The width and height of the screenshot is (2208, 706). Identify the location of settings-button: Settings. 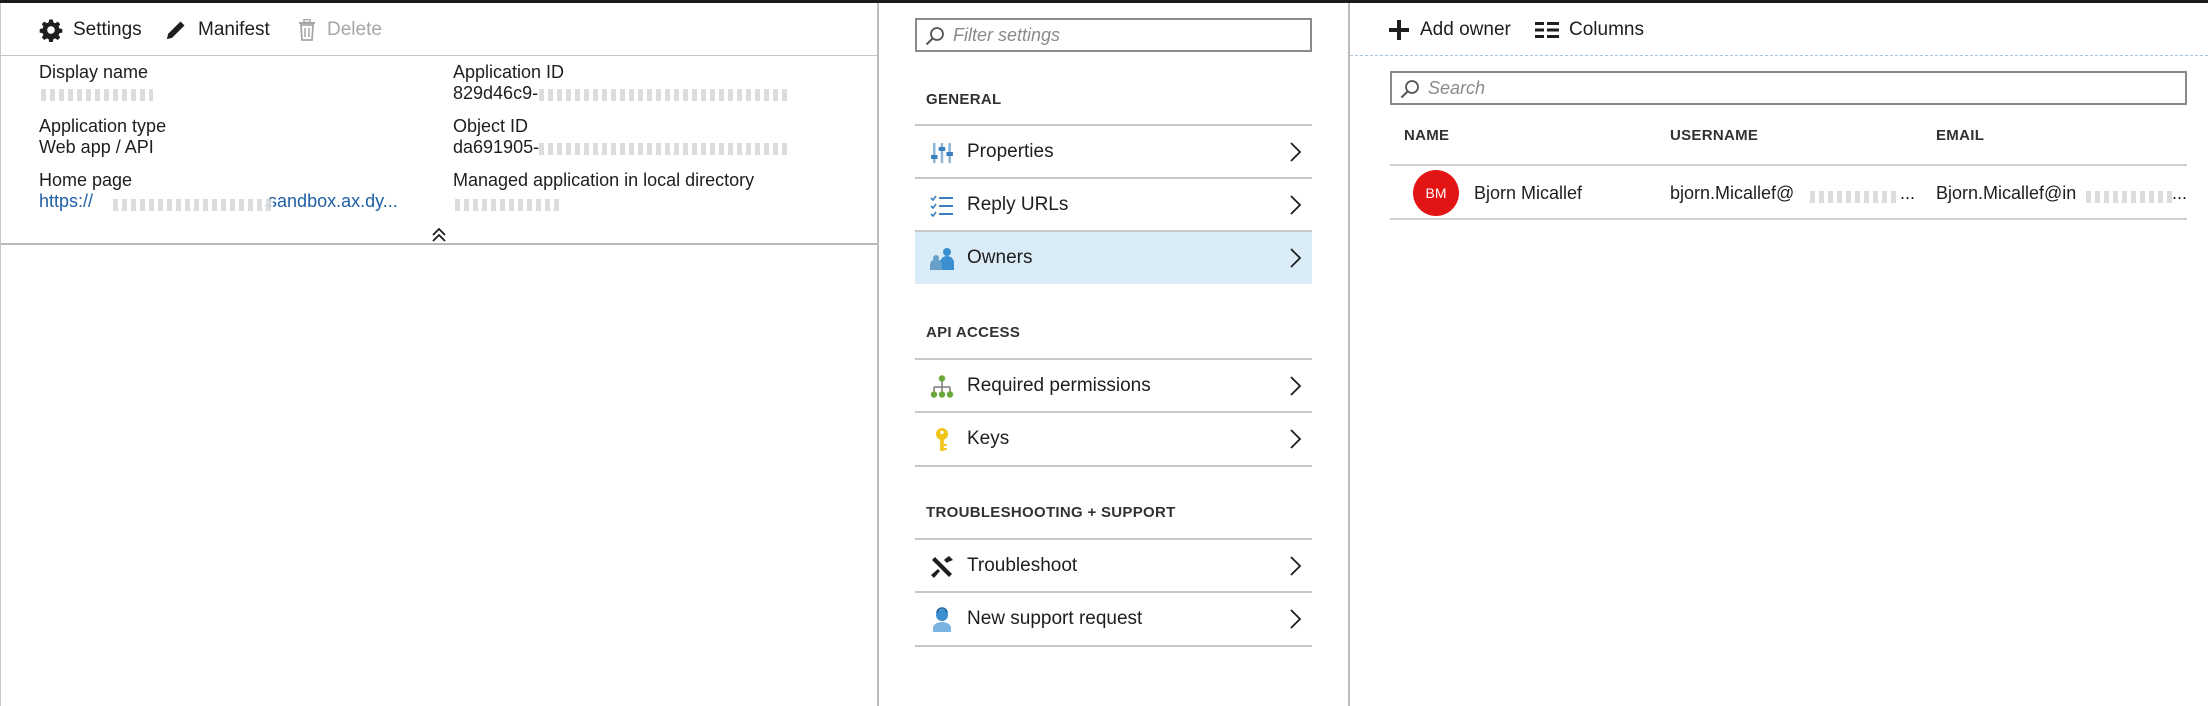
(90, 30).